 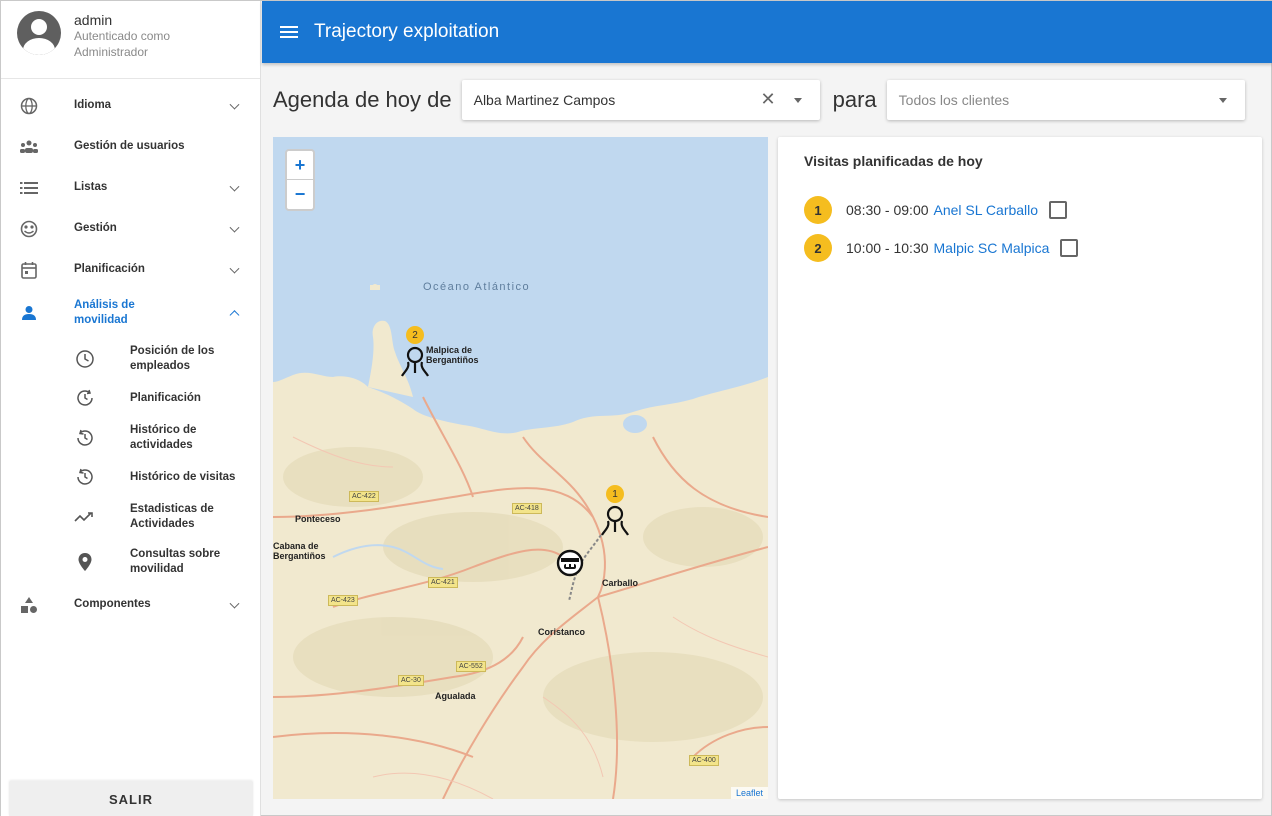 What do you see at coordinates (183, 476) in the screenshot?
I see `submenu-item-label: Histórico de visitas` at bounding box center [183, 476].